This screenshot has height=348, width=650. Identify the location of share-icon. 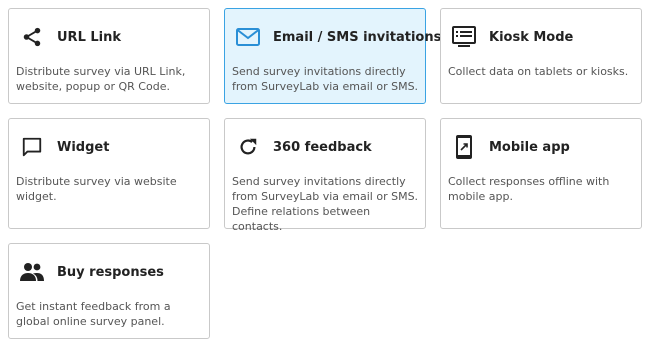
(32, 37).